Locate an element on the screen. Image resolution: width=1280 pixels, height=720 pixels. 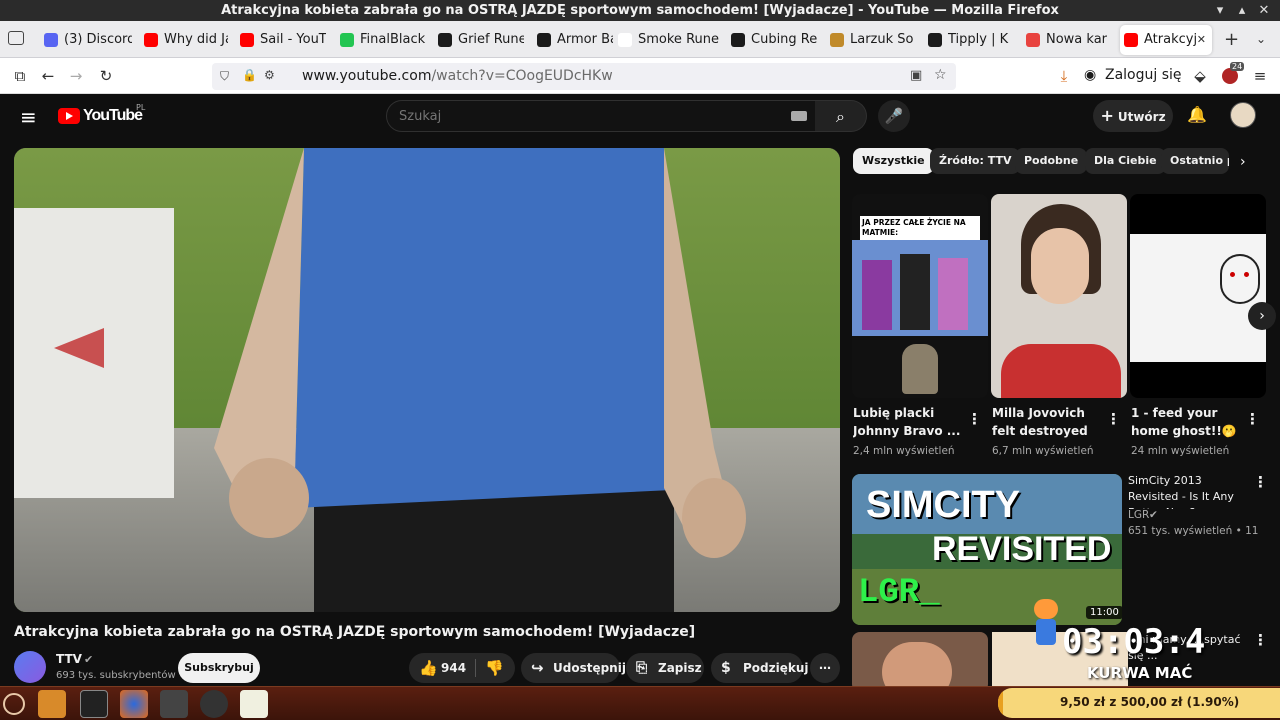
short-more-icon-1: ⋮ is located at coordinates (974, 419).